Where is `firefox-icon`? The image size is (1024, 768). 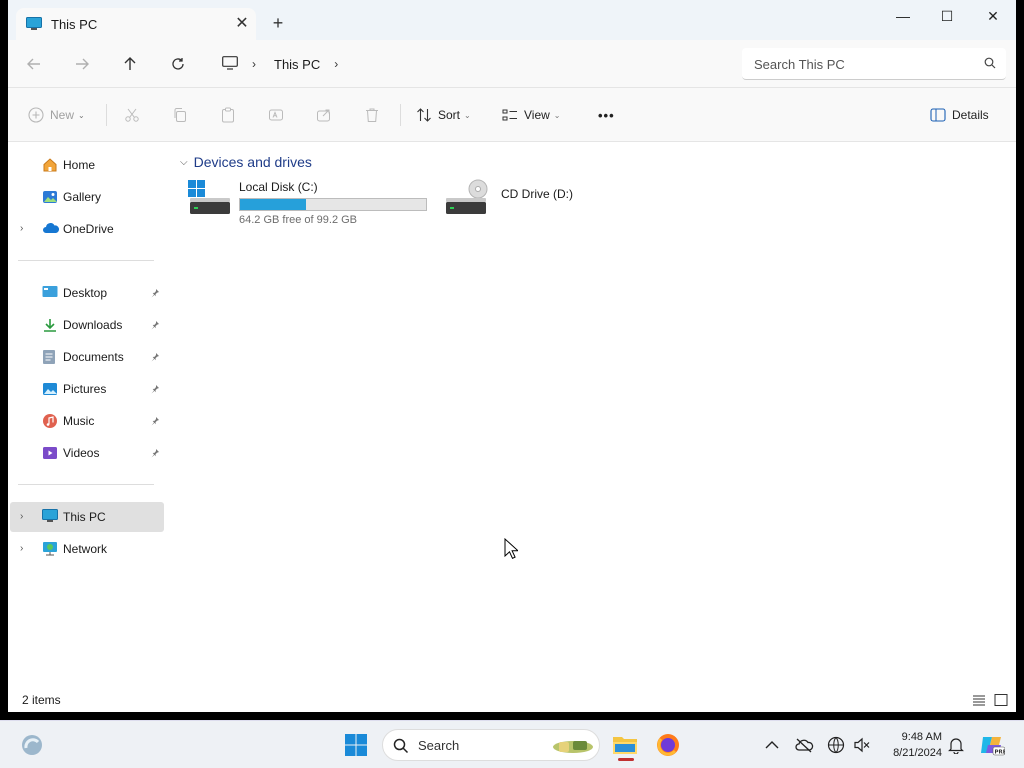
firefox-icon is located at coordinates (668, 745).